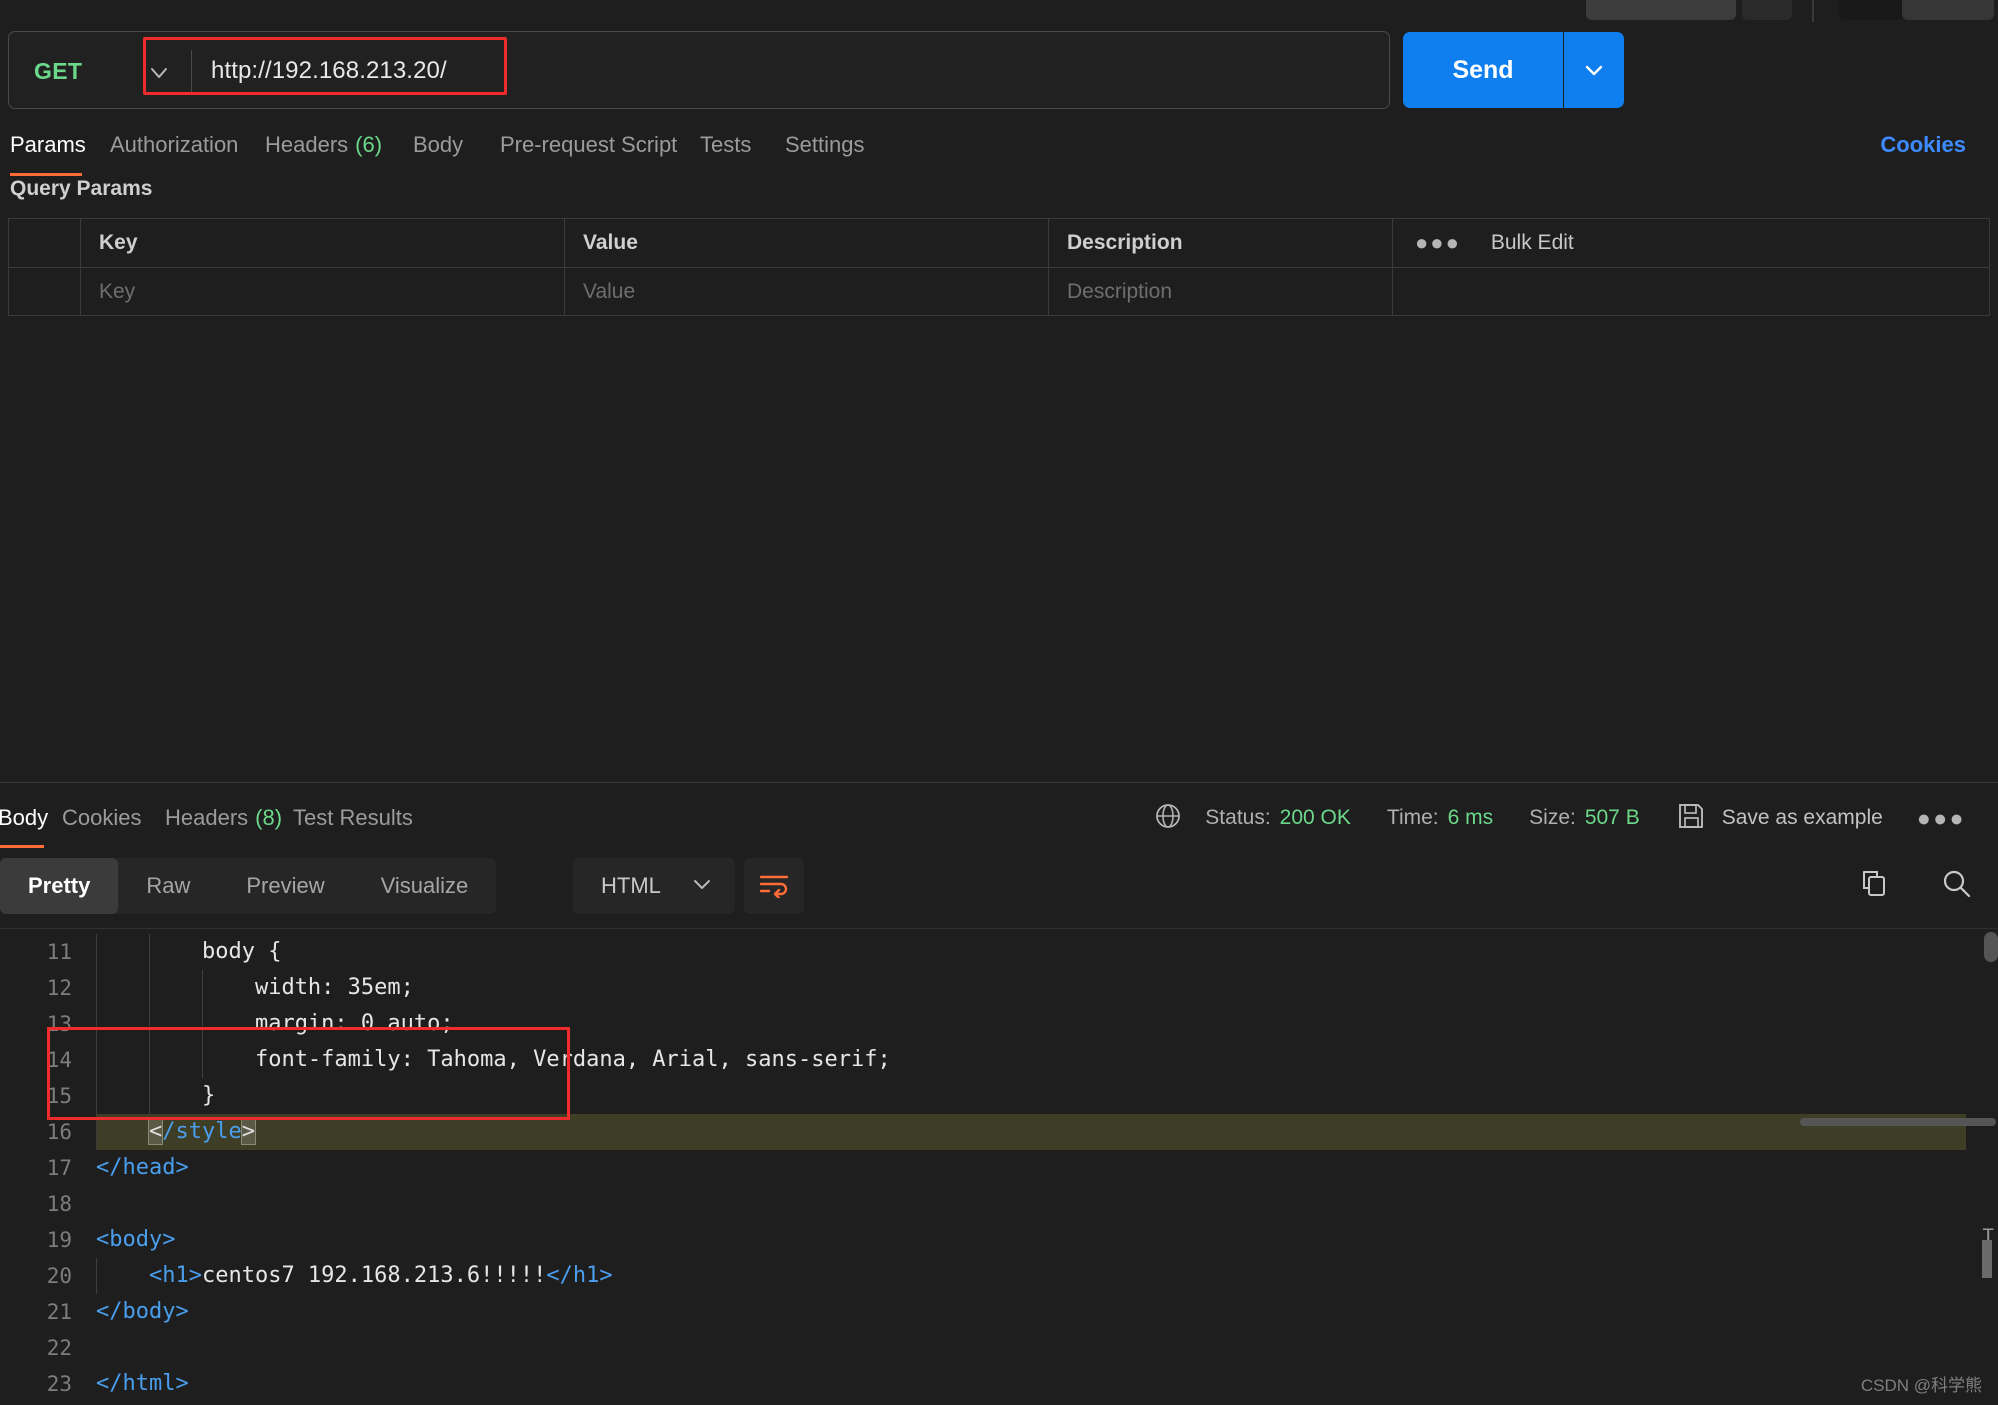 The image size is (1998, 1405). What do you see at coordinates (807, 243) in the screenshot?
I see `header-value: Value` at bounding box center [807, 243].